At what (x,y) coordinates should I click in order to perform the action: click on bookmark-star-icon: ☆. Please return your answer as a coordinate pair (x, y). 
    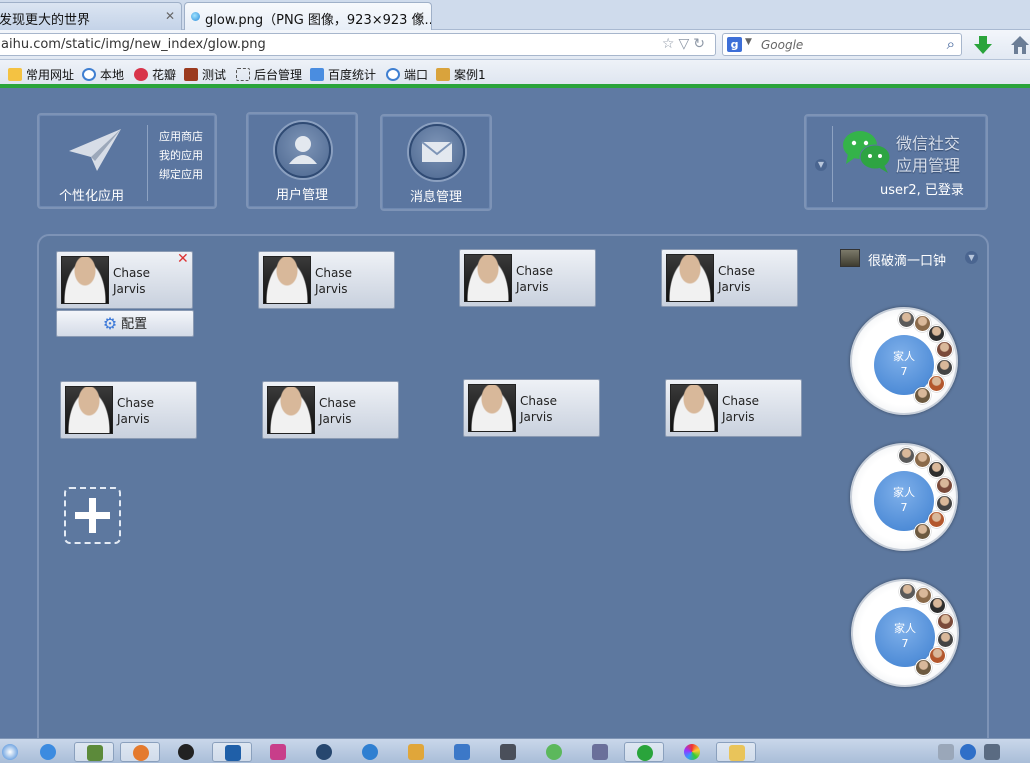
    Looking at the image, I should click on (670, 44).